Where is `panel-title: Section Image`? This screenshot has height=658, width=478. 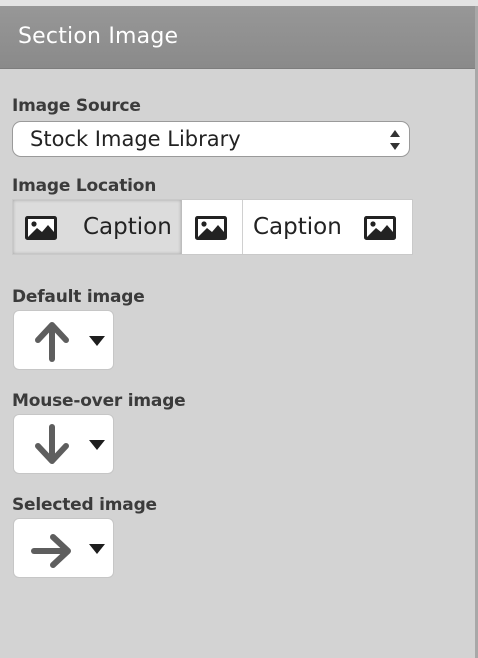 panel-title: Section Image is located at coordinates (98, 36).